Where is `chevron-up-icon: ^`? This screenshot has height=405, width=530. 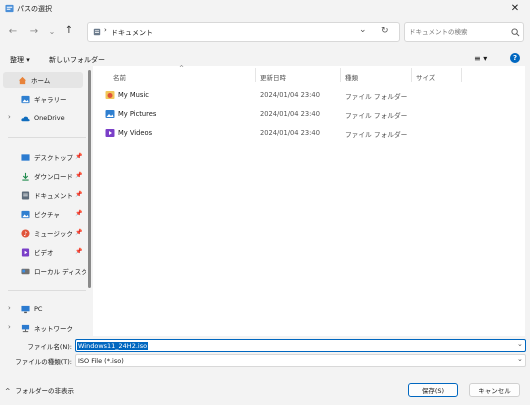
chevron-up-icon: ^ is located at coordinates (8, 391).